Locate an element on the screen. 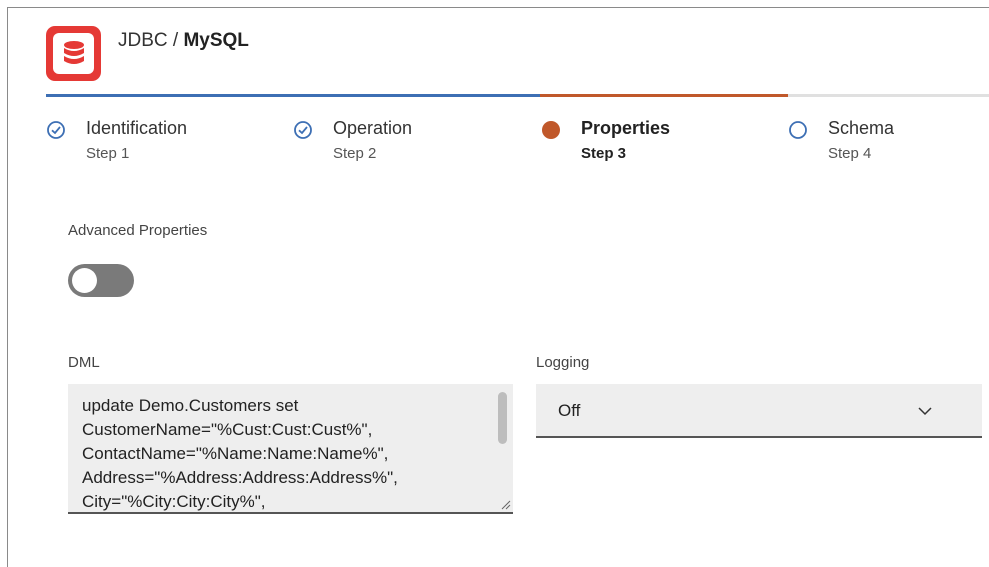  step-label: Schema is located at coordinates (861, 128).